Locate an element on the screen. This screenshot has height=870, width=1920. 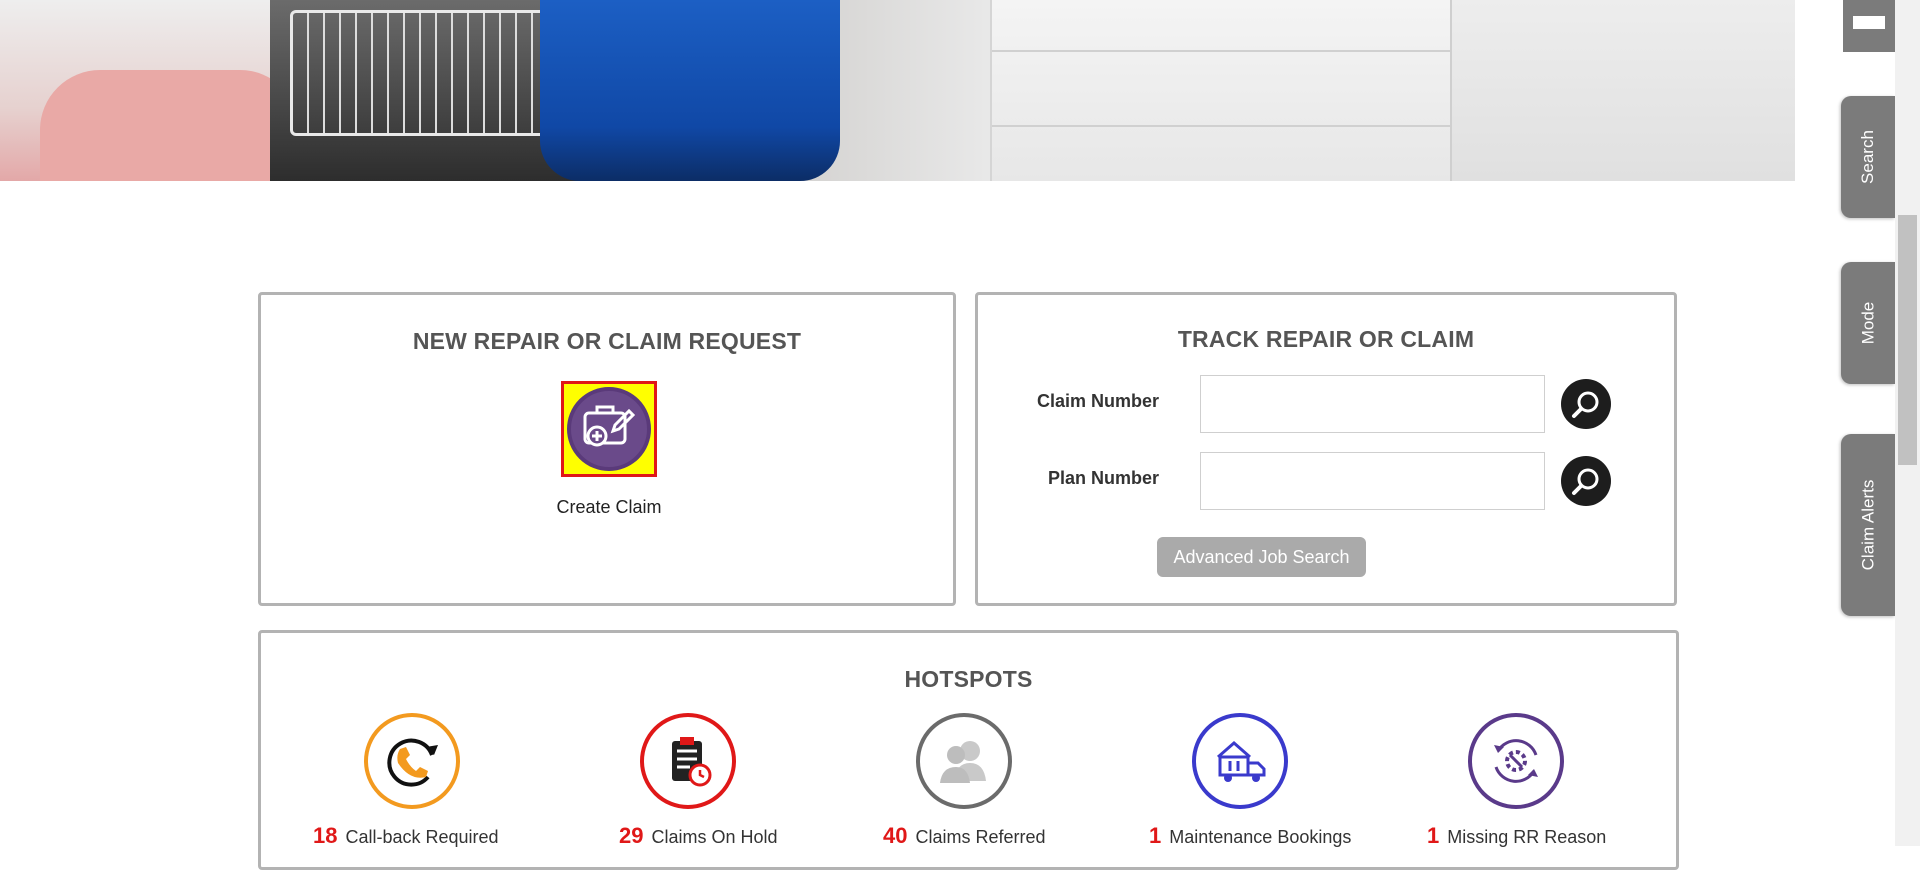
hotspot-count: 40 is located at coordinates (895, 835).